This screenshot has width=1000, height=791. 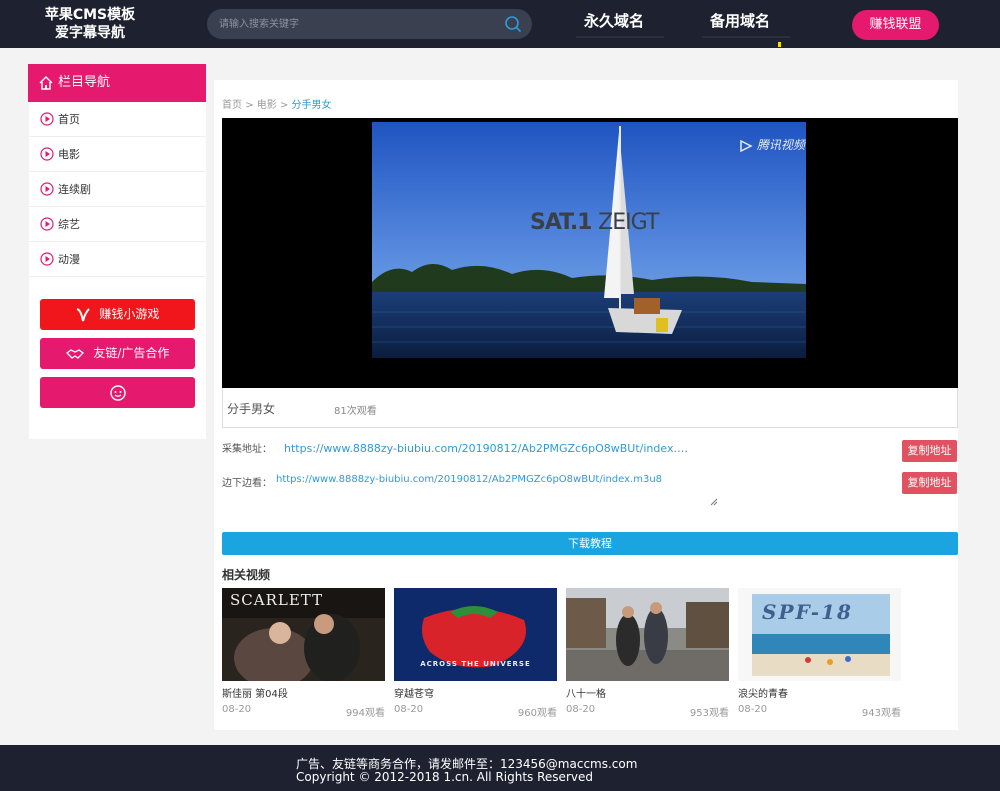 I want to click on breadcrumb: 首页 > 电影 > 分手男女, so click(x=277, y=103).